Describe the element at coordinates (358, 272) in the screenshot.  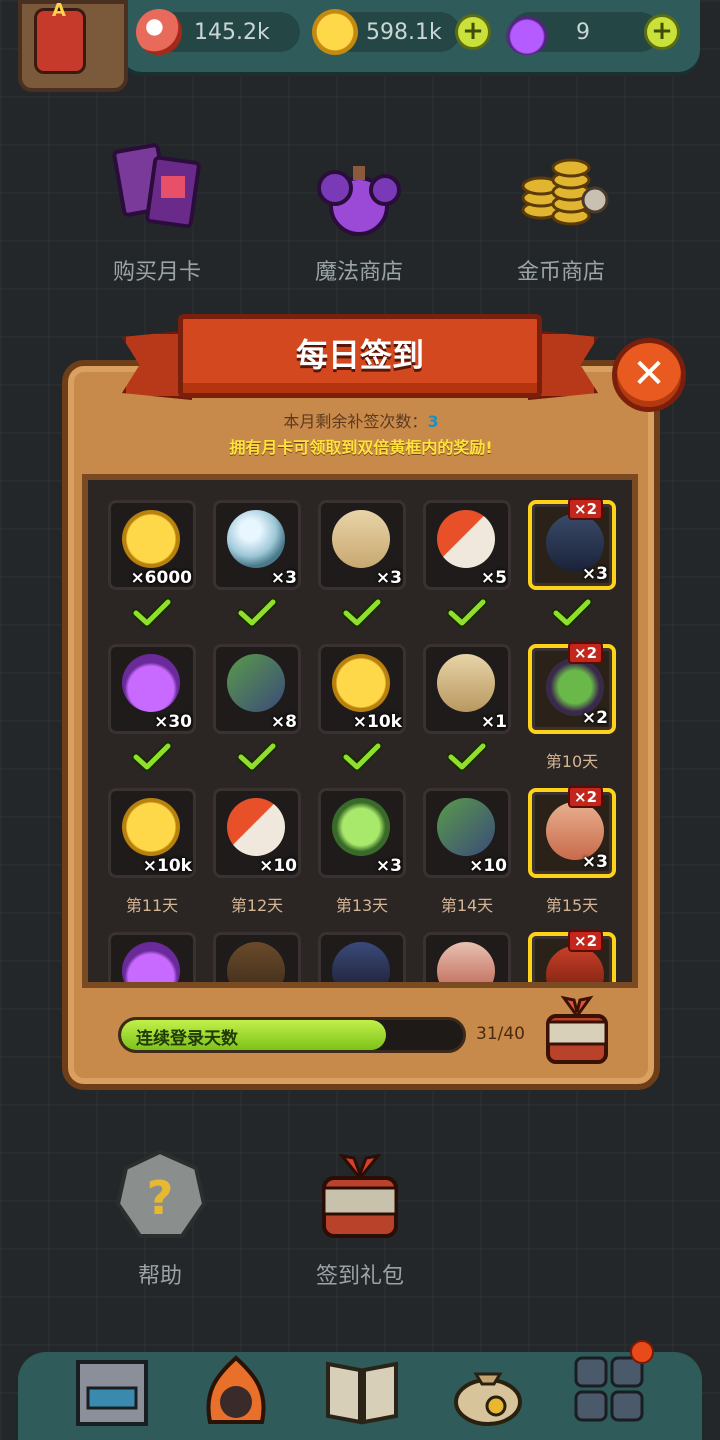
I see `shop-label: 魔法商店` at that location.